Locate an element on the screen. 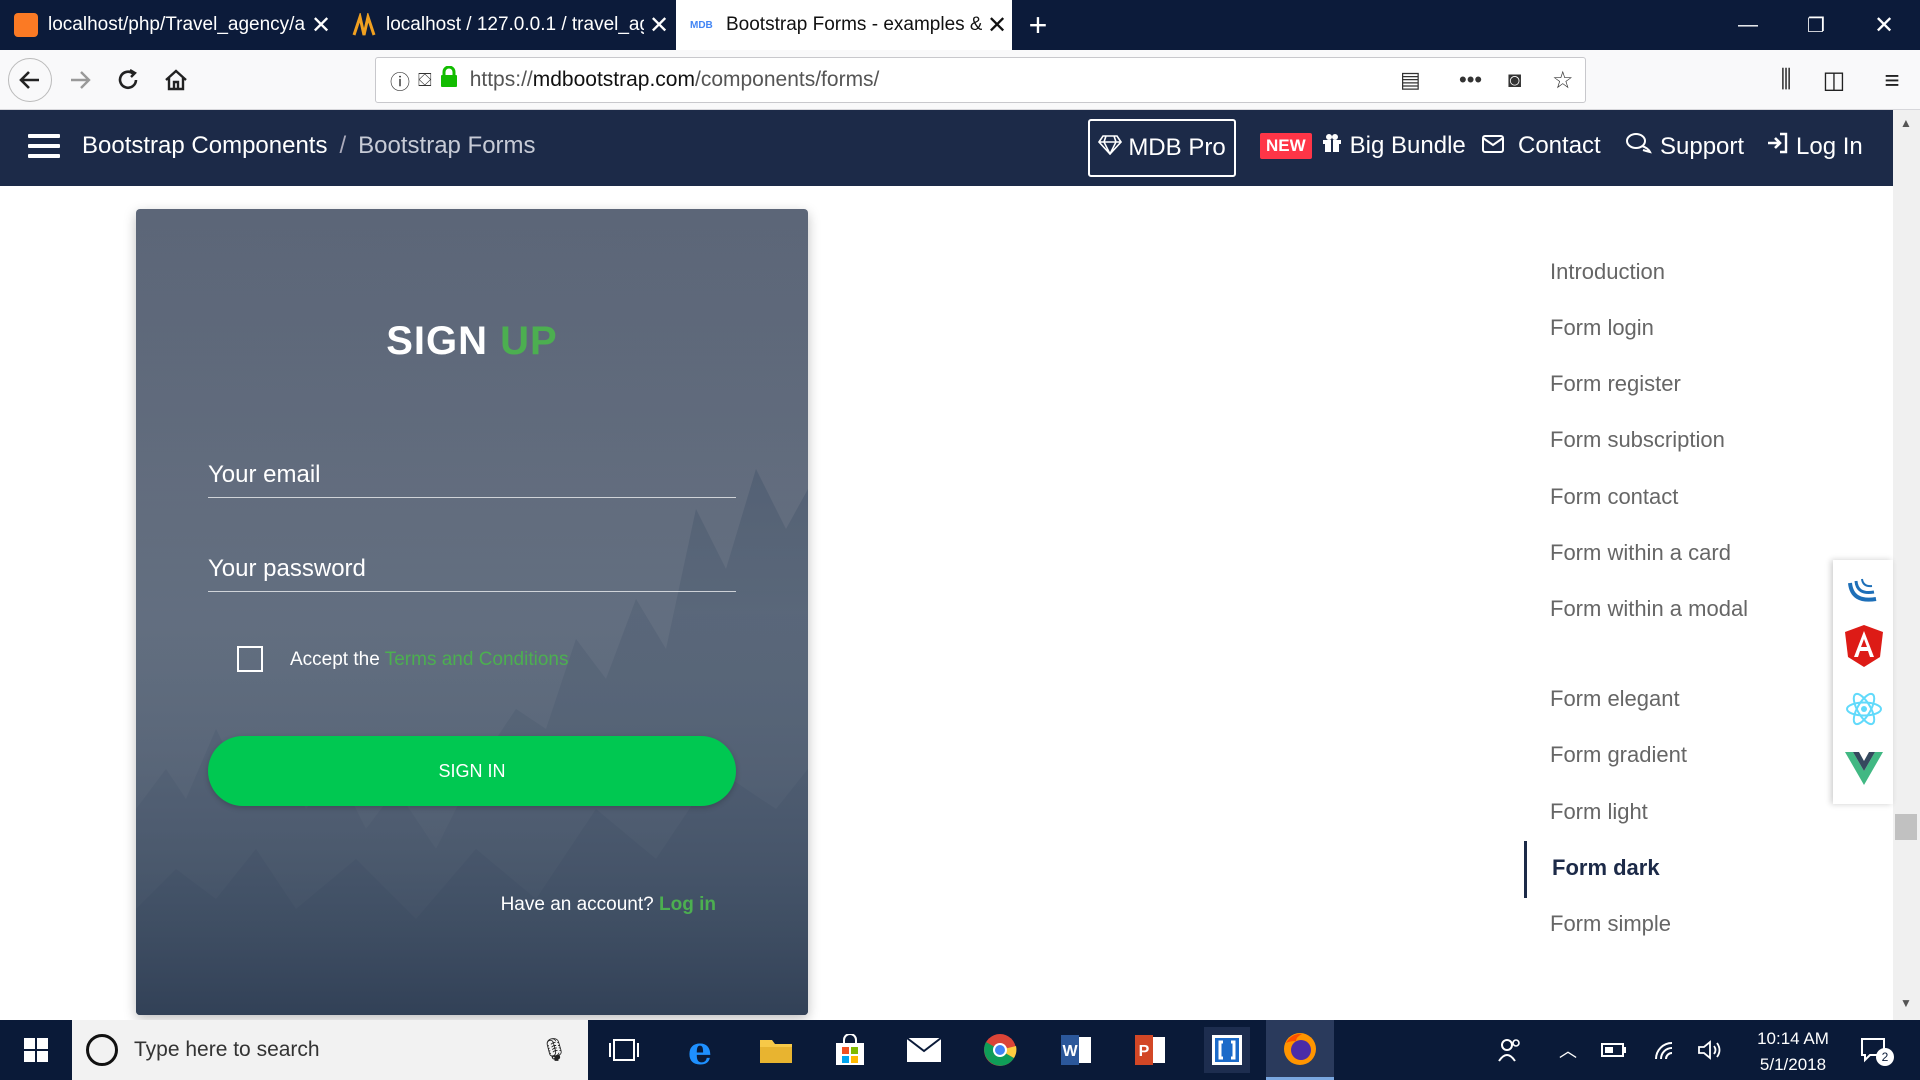 Image resolution: width=1920 pixels, height=1080 pixels. svg-text: W is located at coordinates (1070, 1051).